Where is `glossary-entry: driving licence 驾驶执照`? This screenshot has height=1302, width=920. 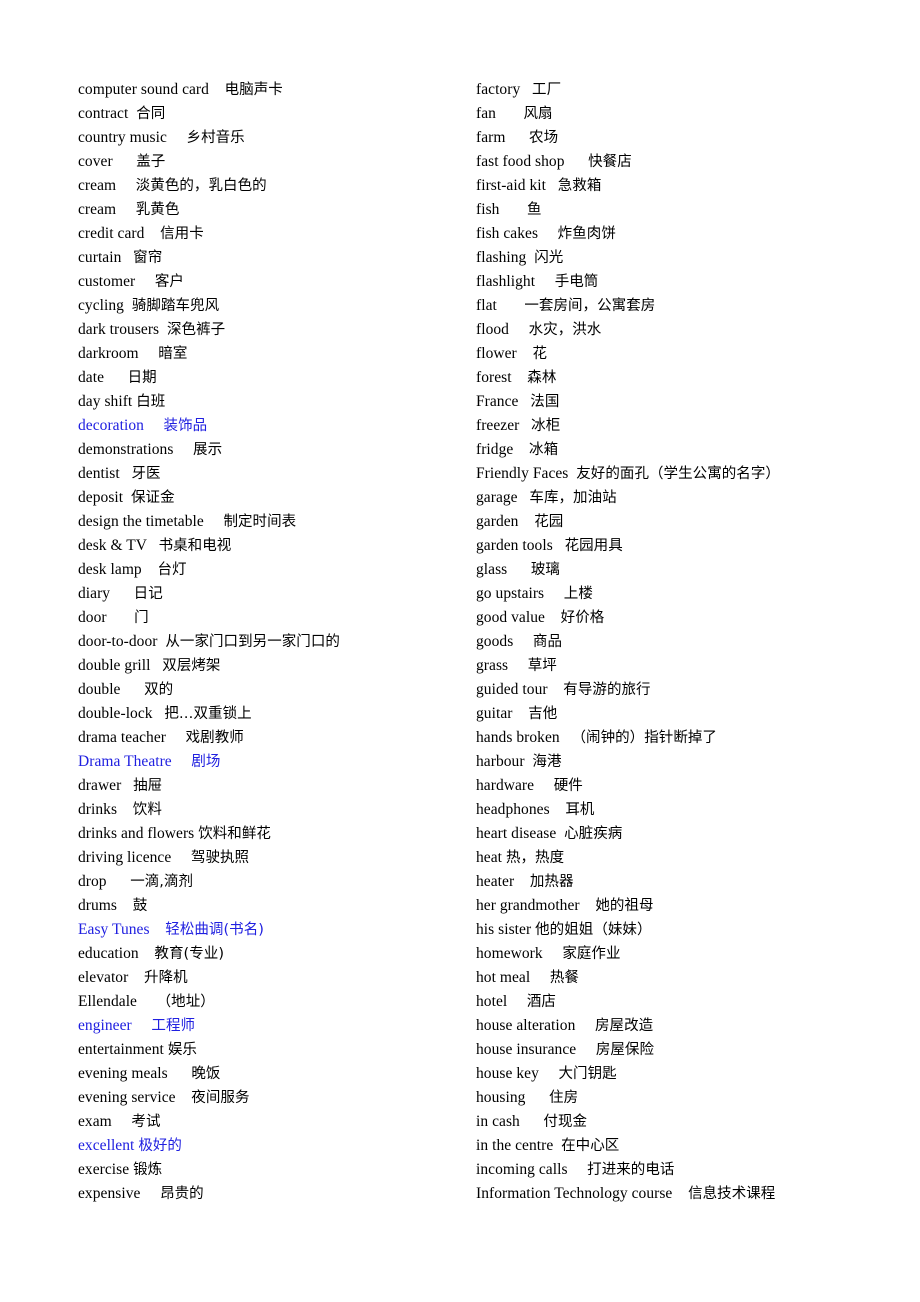 glossary-entry: driving licence 驾驶执照 is located at coordinates (238, 858).